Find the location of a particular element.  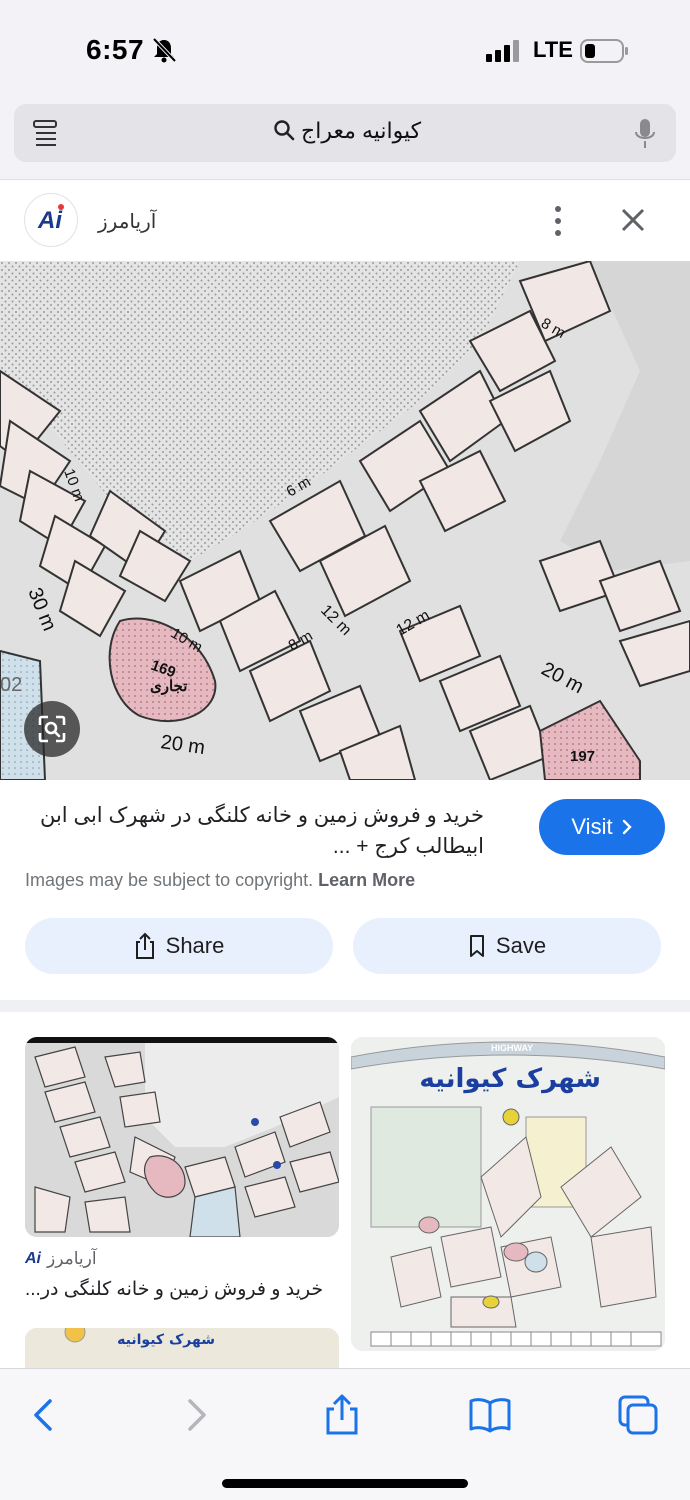

home-indicator is located at coordinates (345, 1483).